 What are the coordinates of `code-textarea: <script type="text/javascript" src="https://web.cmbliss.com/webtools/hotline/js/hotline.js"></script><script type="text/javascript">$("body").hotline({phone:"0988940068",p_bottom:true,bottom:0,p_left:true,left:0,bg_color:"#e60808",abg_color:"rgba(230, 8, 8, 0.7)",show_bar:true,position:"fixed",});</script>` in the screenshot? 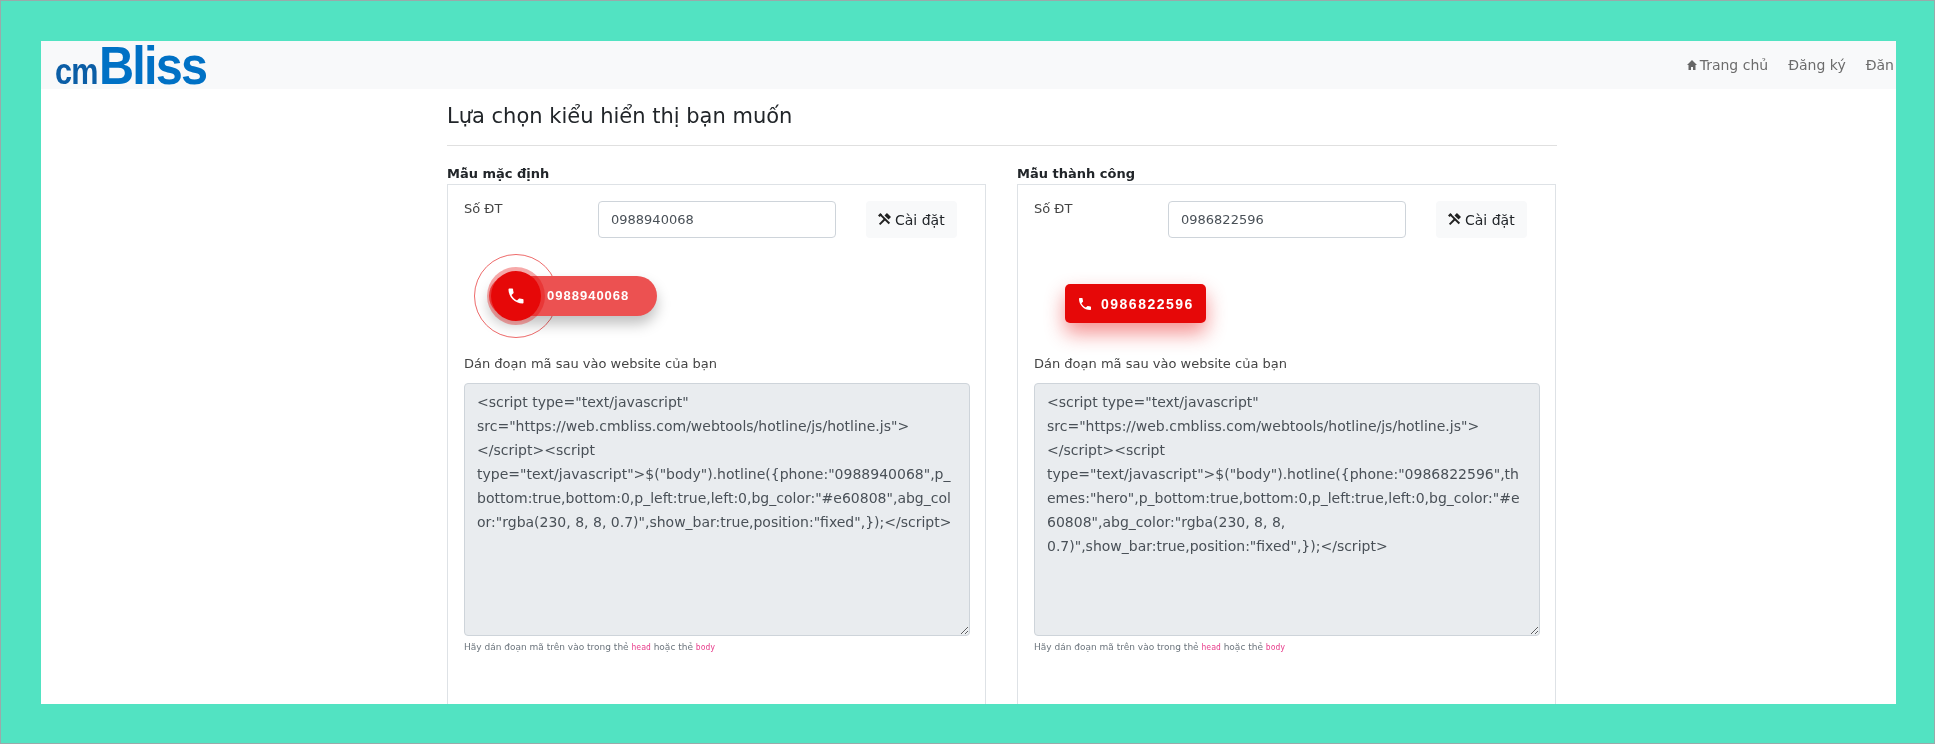 It's located at (717, 509).